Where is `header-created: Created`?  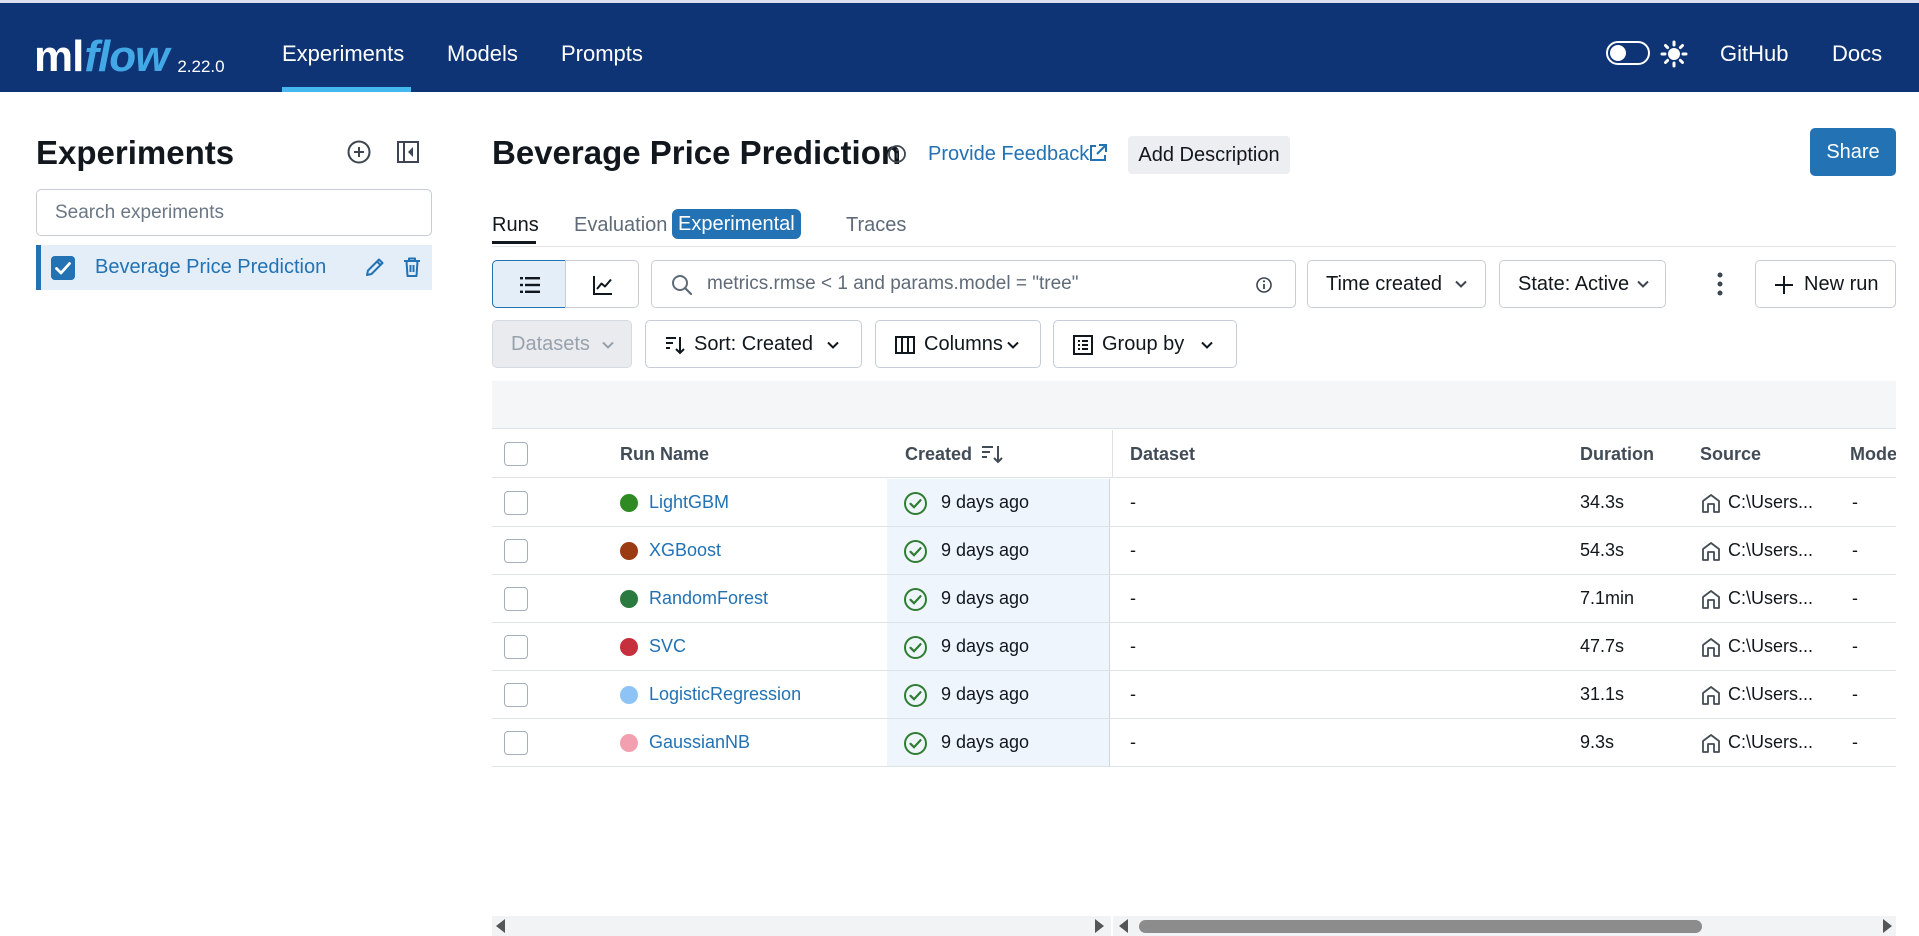 header-created: Created is located at coordinates (938, 454).